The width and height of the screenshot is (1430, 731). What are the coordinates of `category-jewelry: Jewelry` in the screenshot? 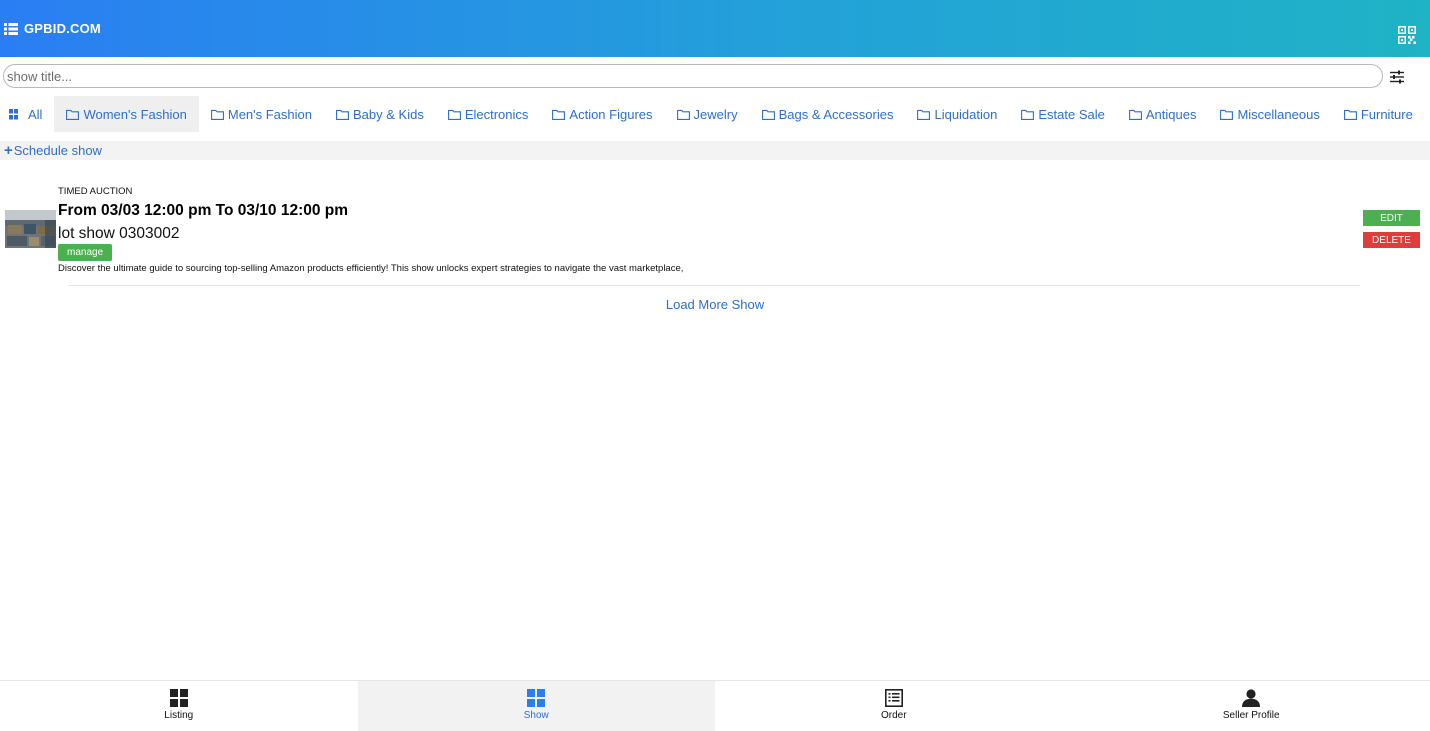 It's located at (707, 114).